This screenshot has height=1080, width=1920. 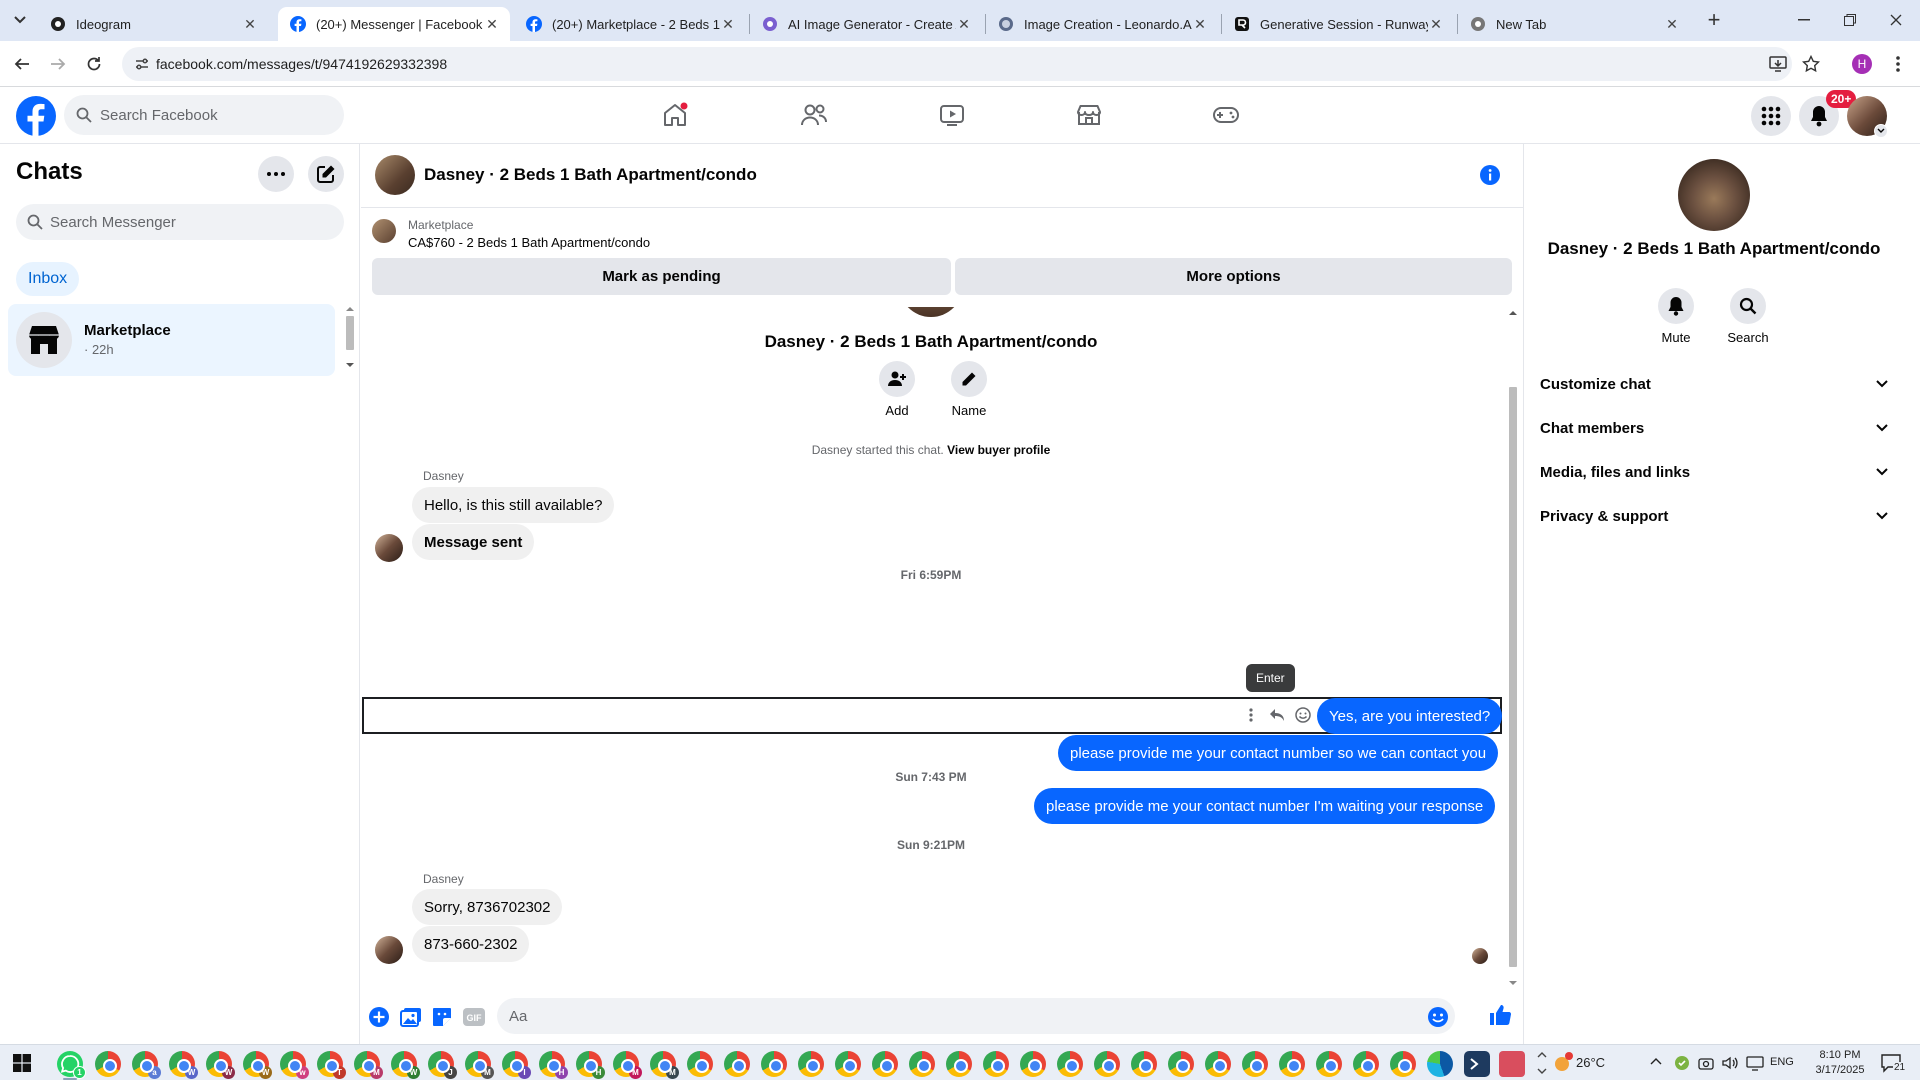 I want to click on app-icon, so click(x=1512, y=1064).